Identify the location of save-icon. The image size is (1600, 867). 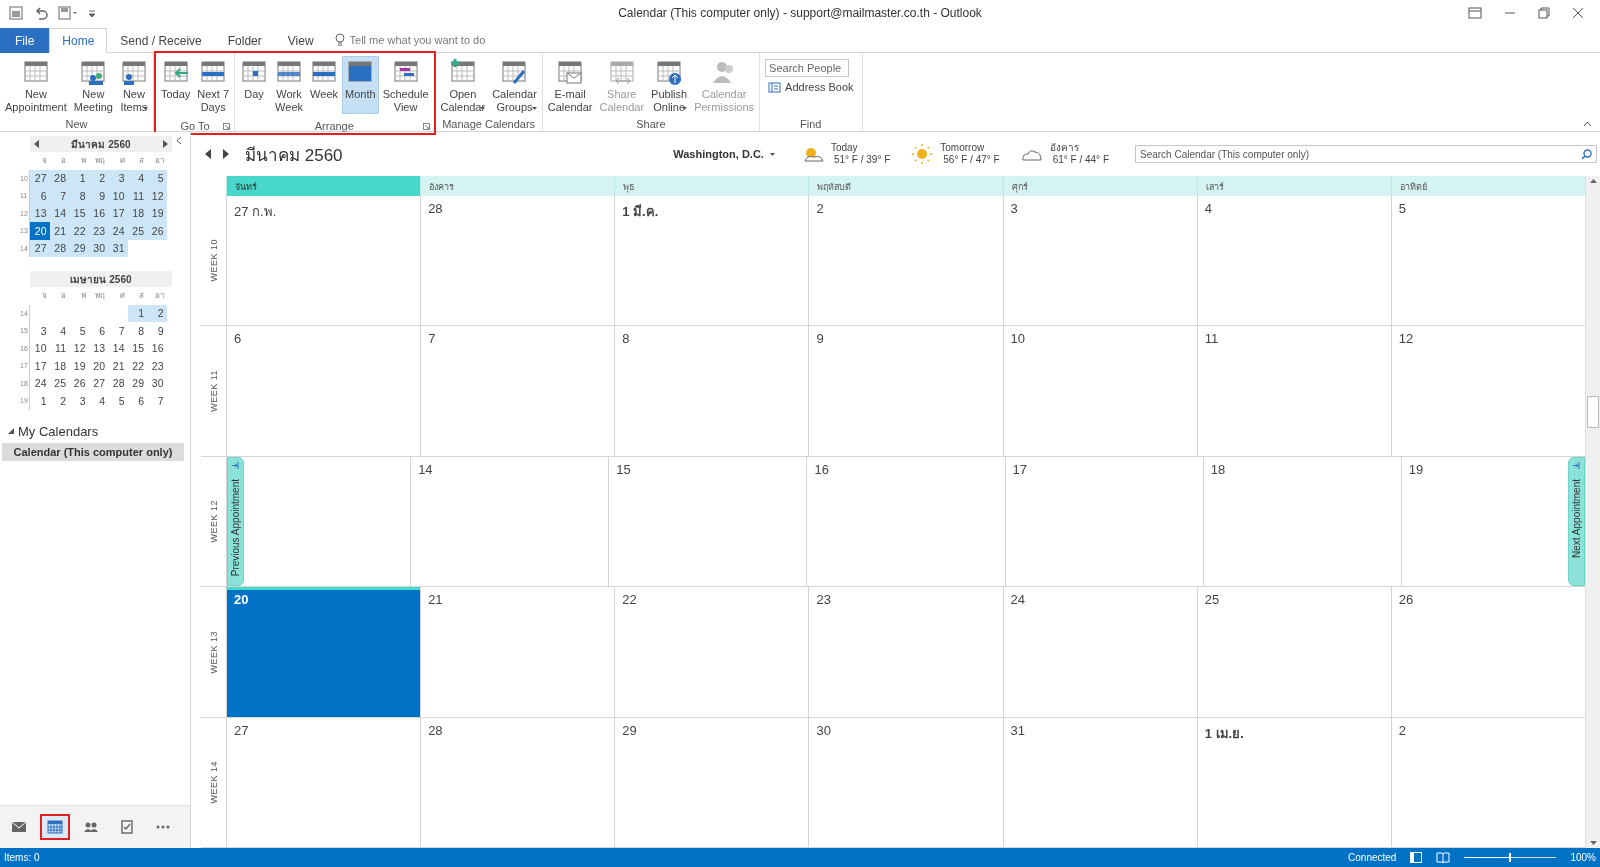
(68, 13).